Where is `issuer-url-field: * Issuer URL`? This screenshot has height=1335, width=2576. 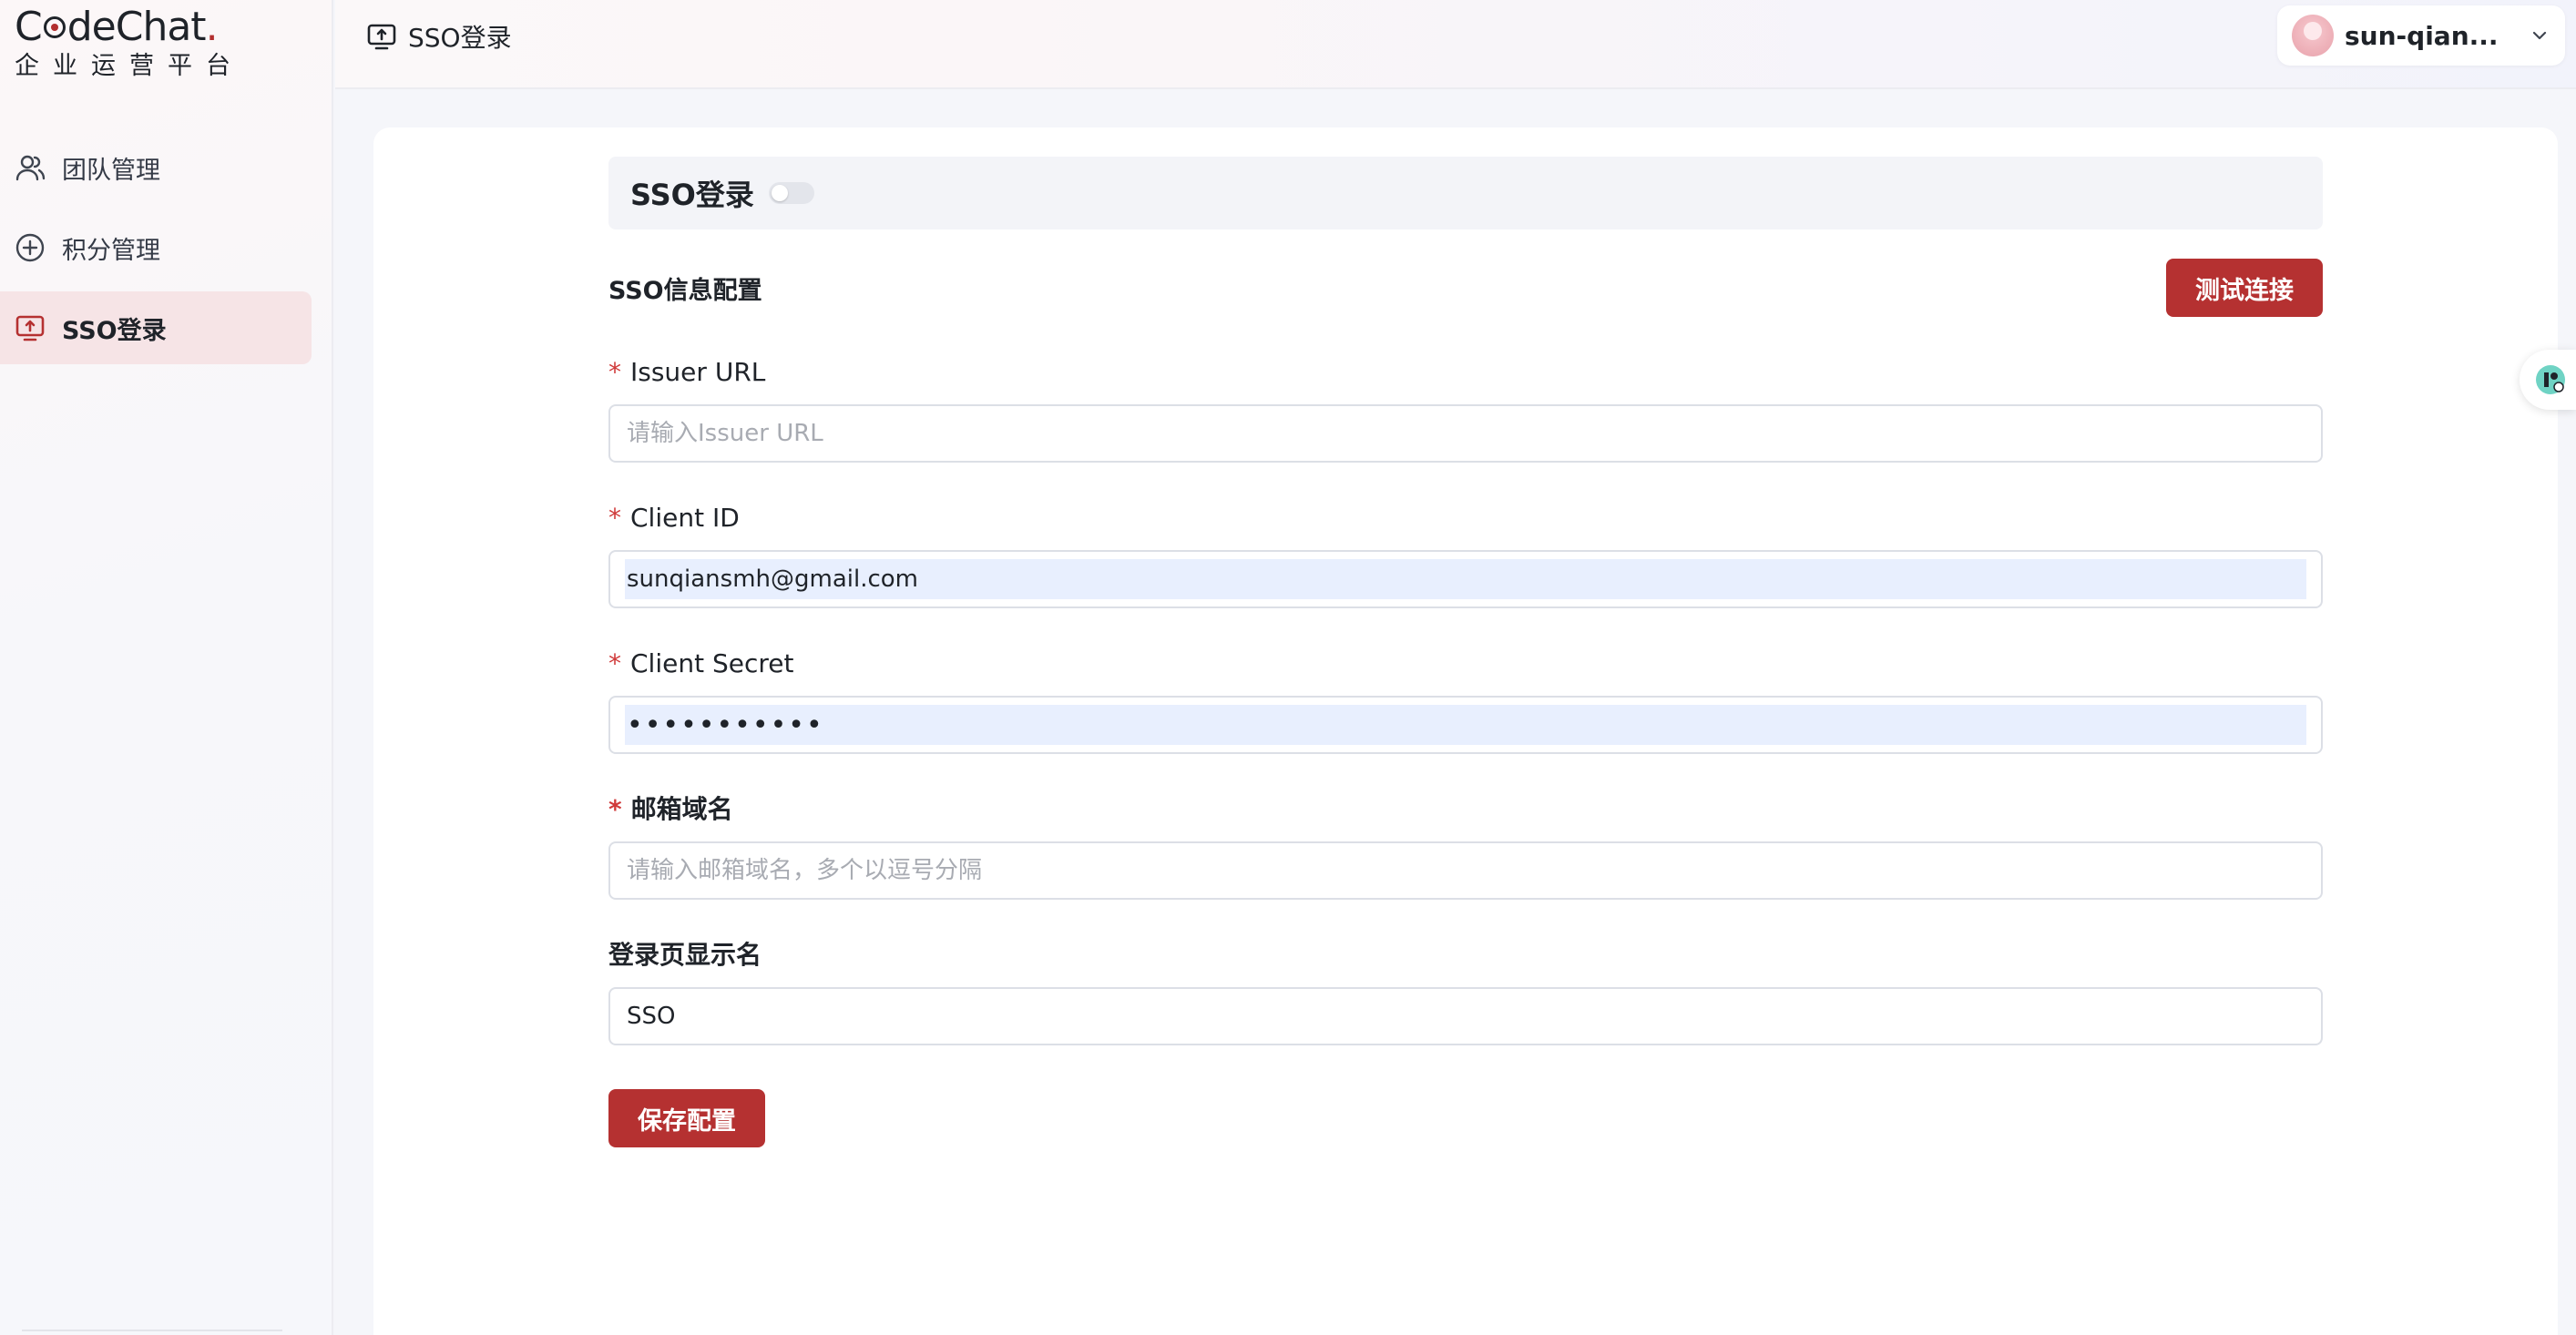
issuer-url-field: * Issuer URL is located at coordinates (1465, 410).